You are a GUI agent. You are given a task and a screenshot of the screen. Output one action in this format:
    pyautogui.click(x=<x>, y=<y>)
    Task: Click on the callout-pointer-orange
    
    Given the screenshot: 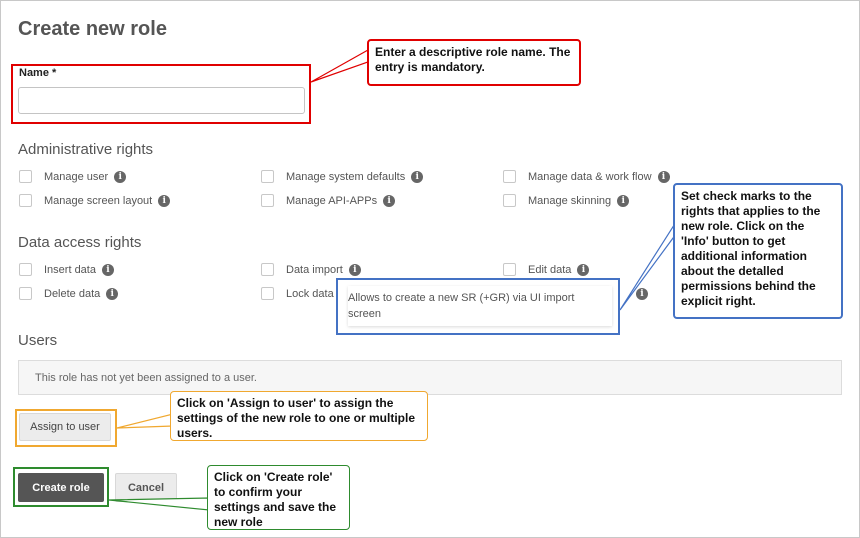 What is the action you would take?
    pyautogui.click(x=145, y=421)
    